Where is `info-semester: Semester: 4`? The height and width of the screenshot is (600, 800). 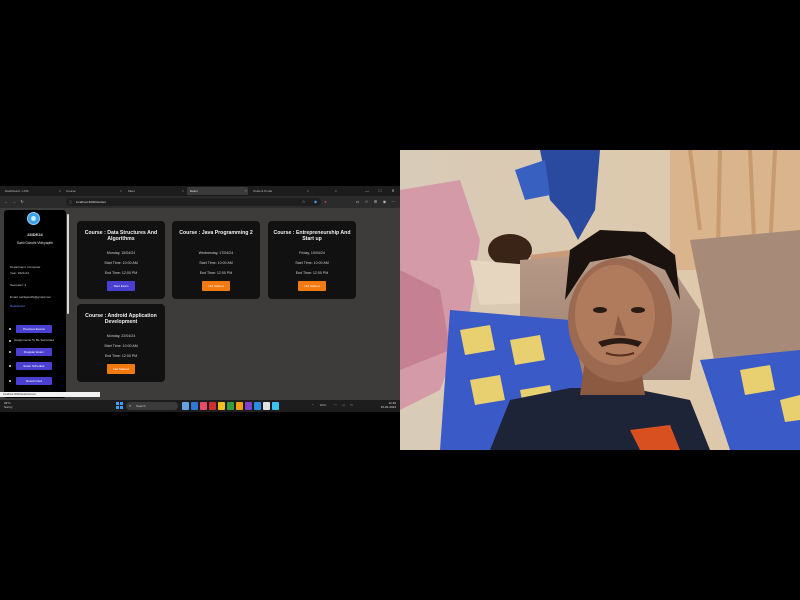
info-semester: Semester: 4 is located at coordinates (18, 285).